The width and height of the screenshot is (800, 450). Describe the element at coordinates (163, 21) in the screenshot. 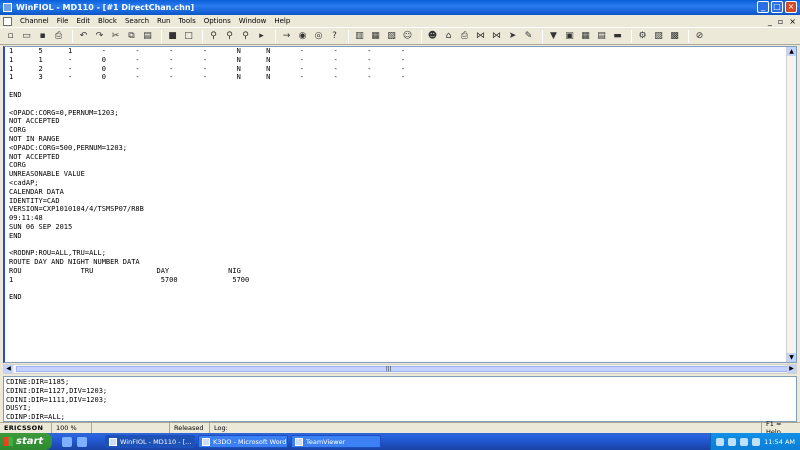

I see `menu-run: Run` at that location.